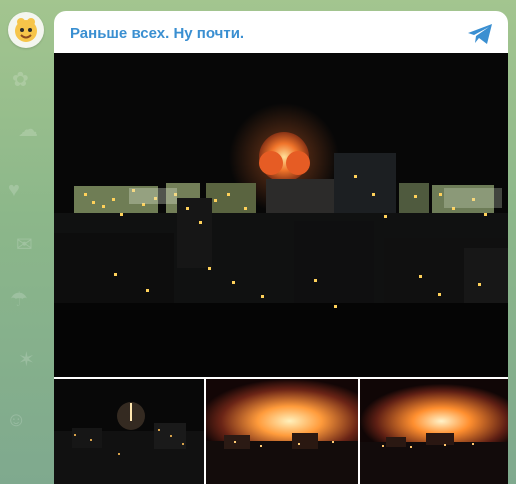 Image resolution: width=516 pixels, height=484 pixels. I want to click on message-header: Раньше всех. Ну почти., so click(281, 32).